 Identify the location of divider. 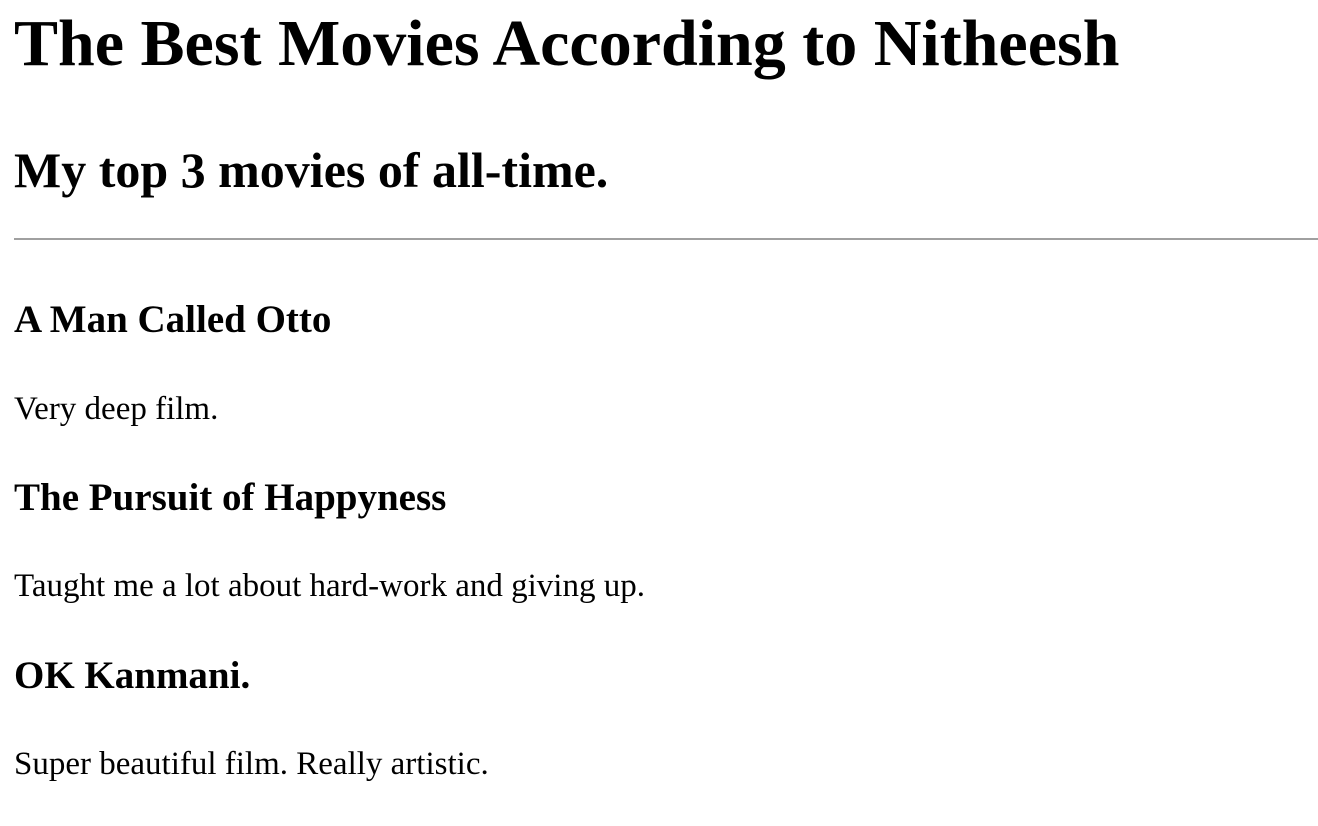
(666, 239).